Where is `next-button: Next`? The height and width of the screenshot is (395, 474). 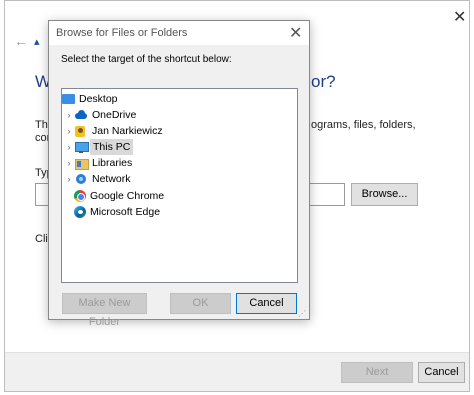 next-button: Next is located at coordinates (377, 372).